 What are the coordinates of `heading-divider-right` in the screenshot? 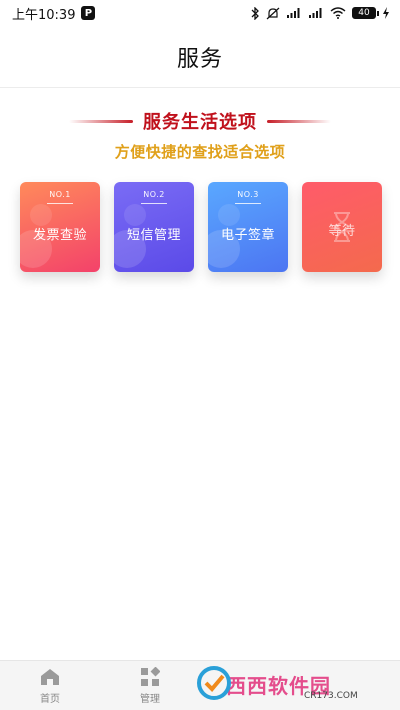 It's located at (299, 121).